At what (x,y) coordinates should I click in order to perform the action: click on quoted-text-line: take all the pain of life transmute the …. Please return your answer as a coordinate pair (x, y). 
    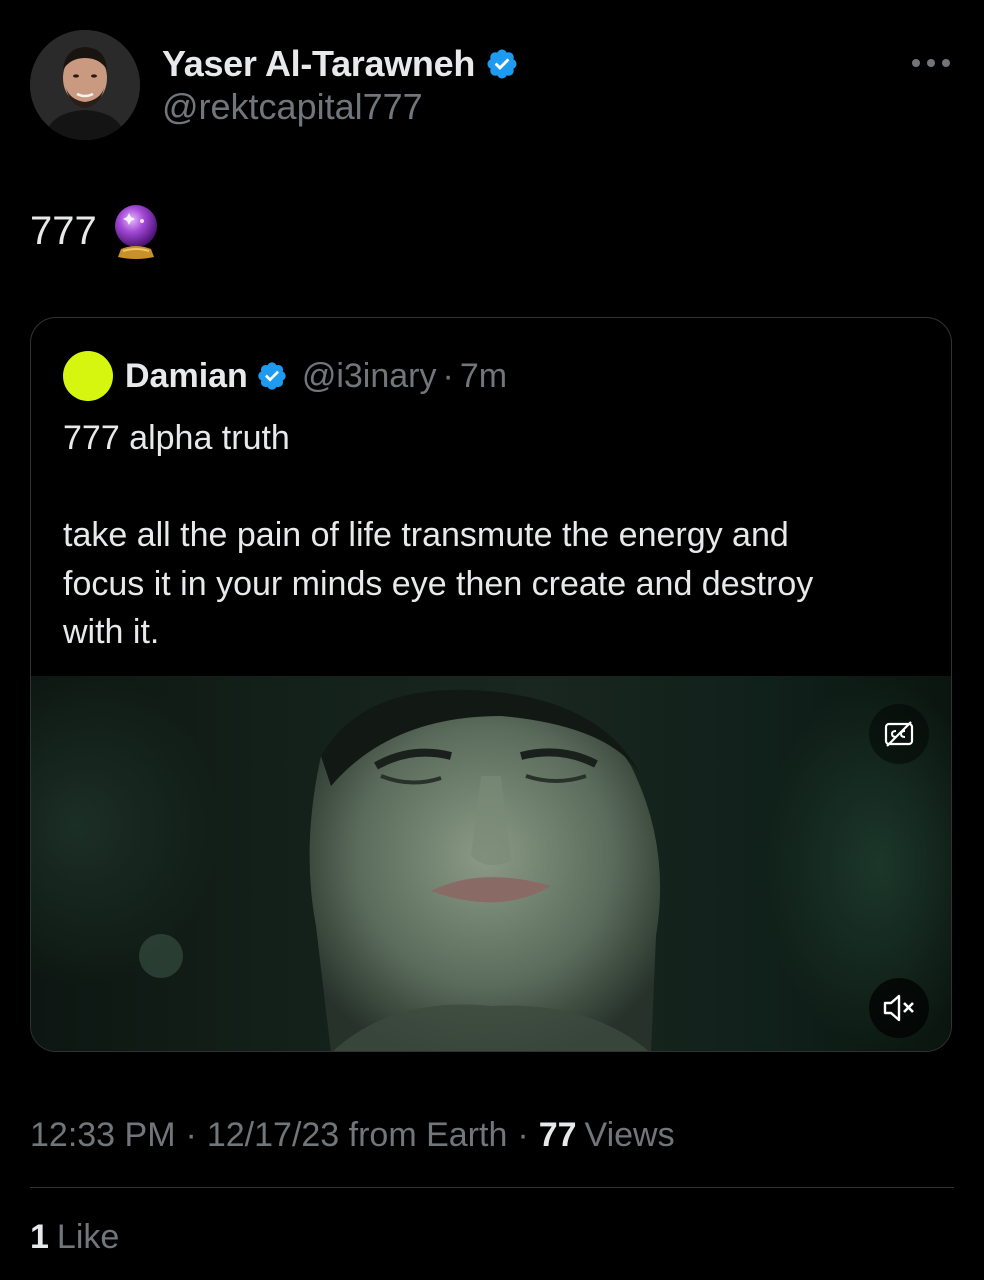
    Looking at the image, I should click on (426, 535).